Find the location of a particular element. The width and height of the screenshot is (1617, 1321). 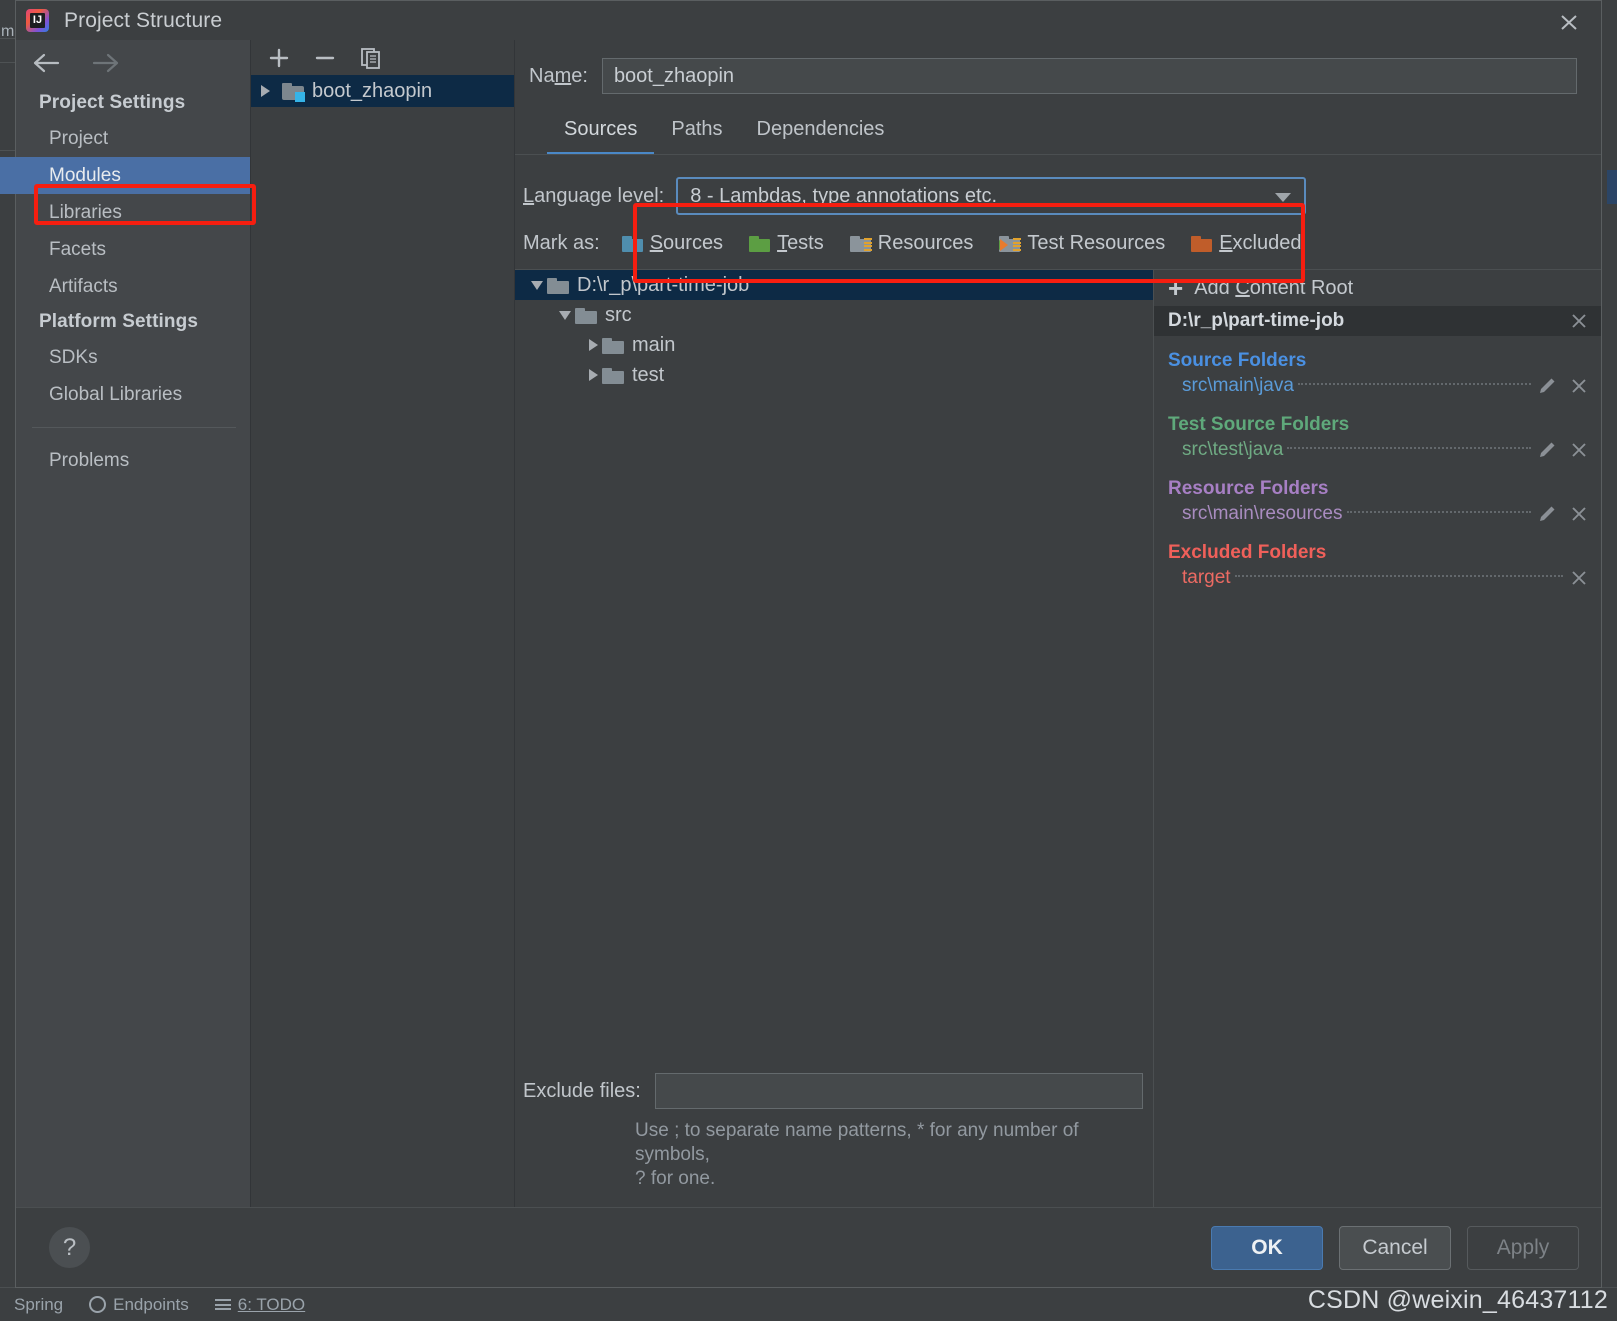

mark-as-test-resources-button: Test Resources is located at coordinates (1082, 243).